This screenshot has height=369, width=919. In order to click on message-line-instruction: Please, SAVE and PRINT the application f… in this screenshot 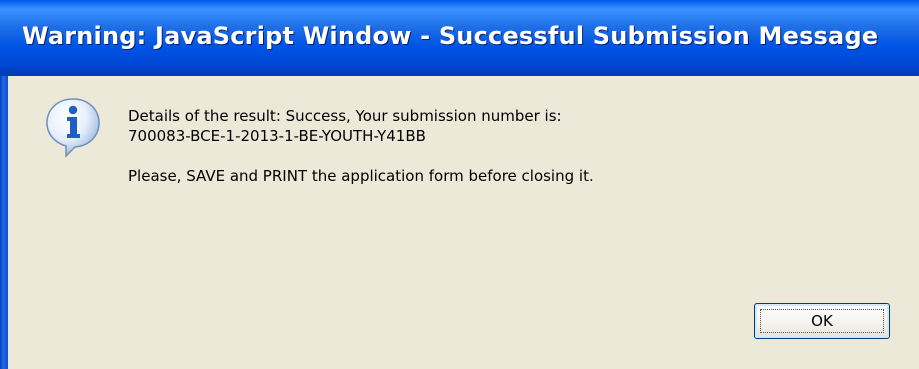, I will do `click(361, 176)`.